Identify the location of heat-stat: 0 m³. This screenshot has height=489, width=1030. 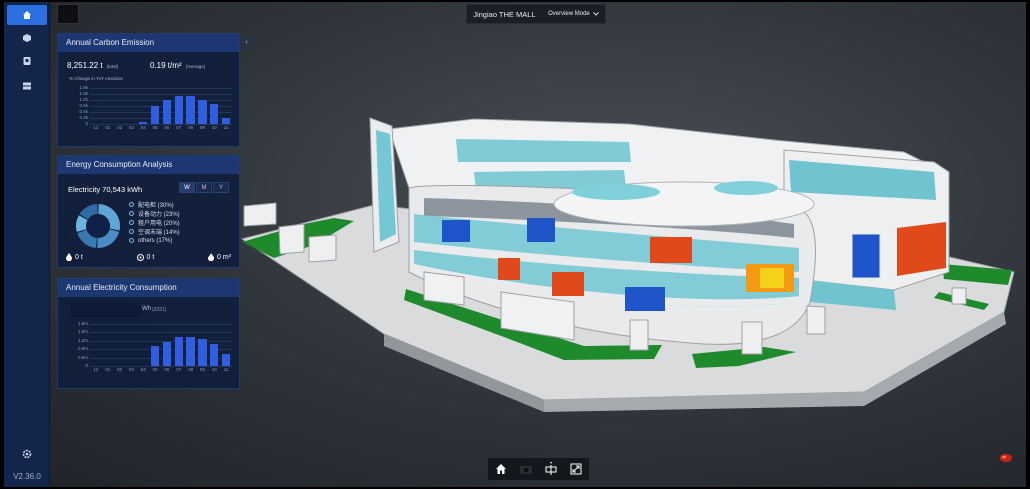
(219, 257).